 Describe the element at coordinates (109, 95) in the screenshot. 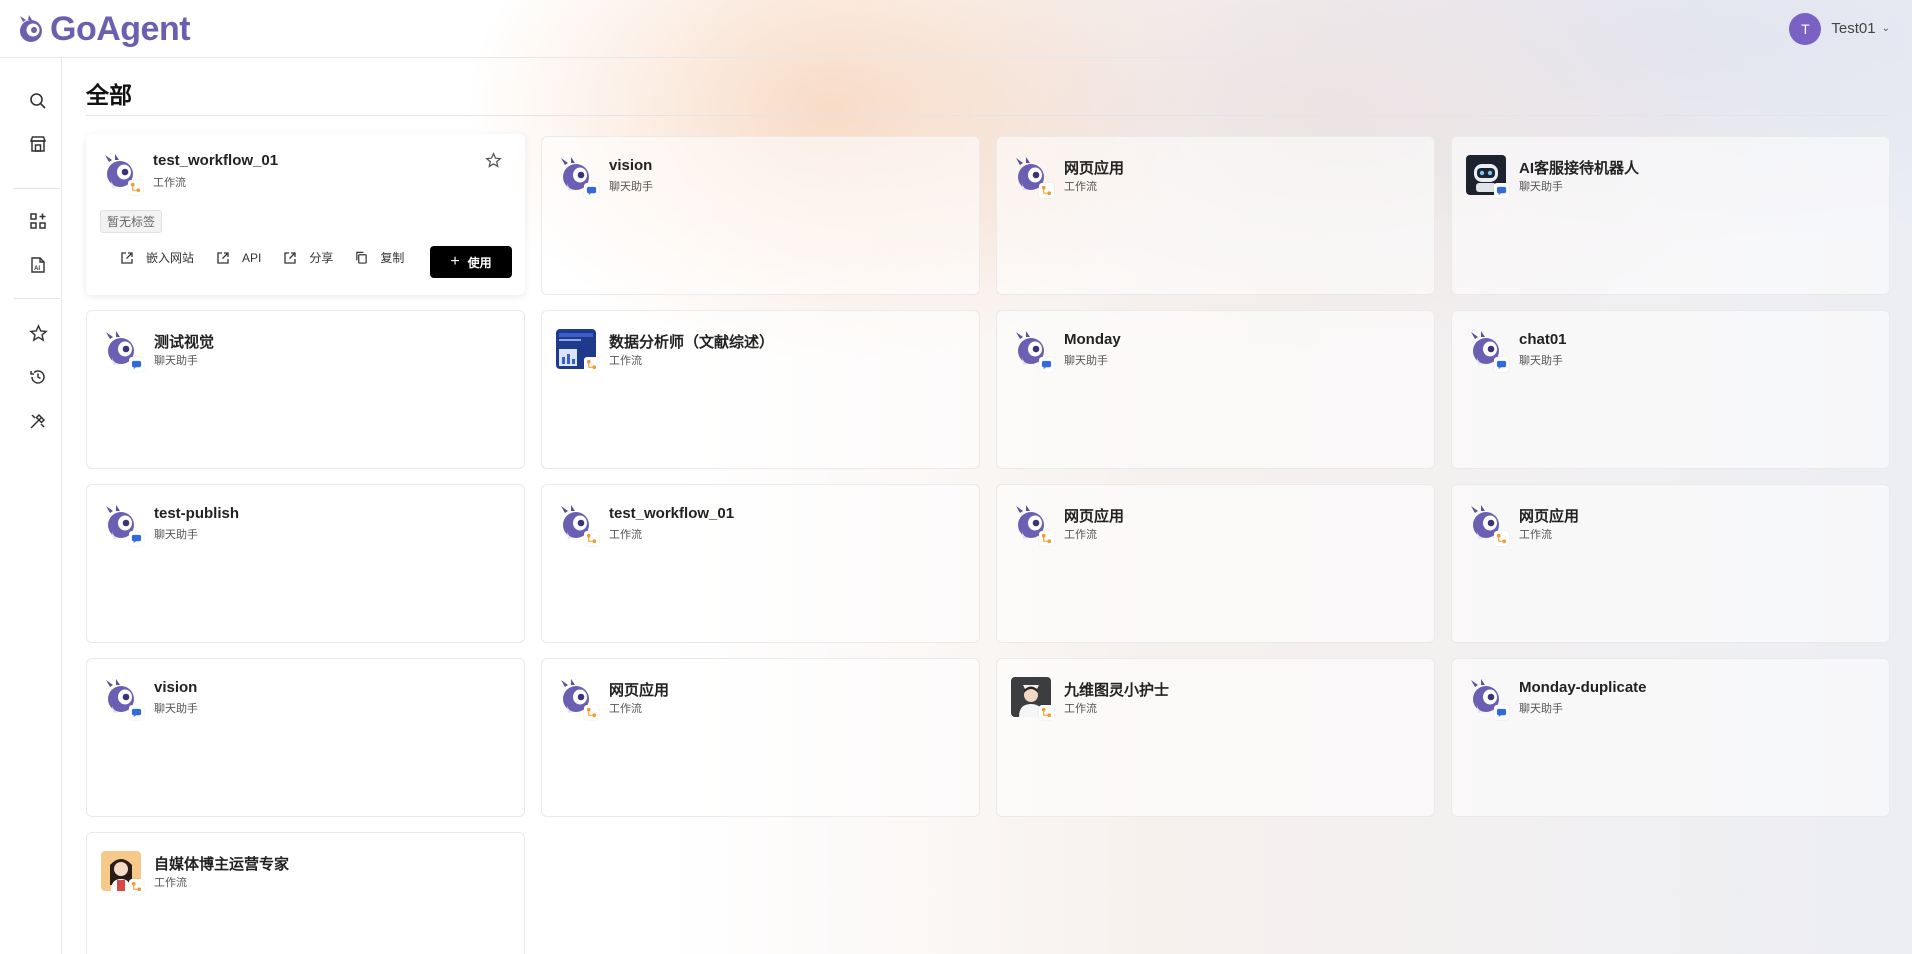

I see `page-title: 全部` at that location.